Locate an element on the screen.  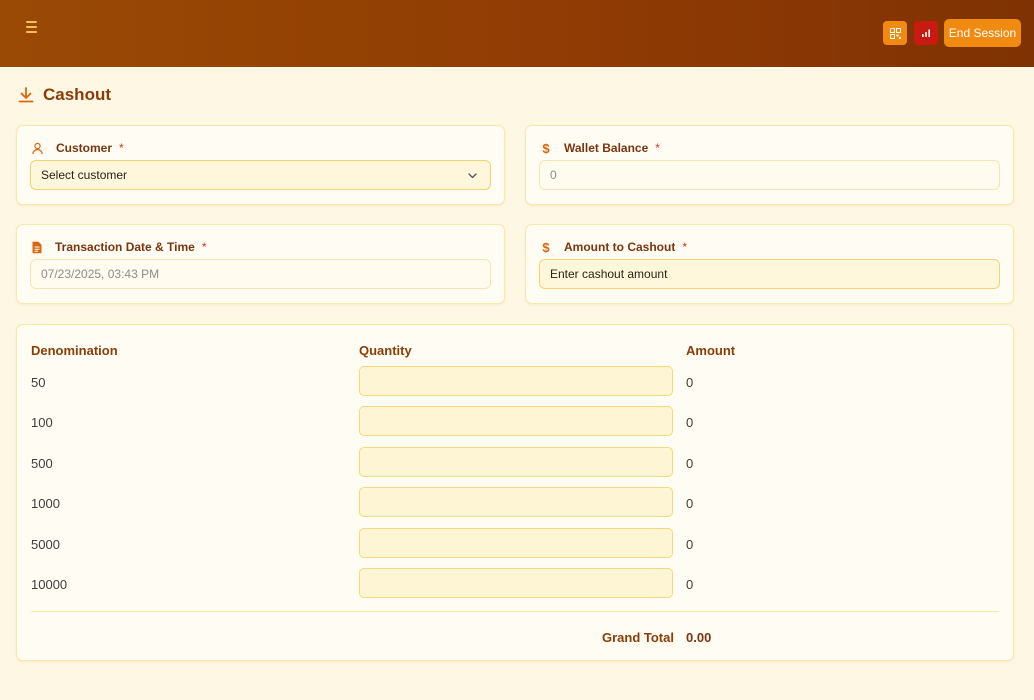
bar-chart-button is located at coordinates (926, 33).